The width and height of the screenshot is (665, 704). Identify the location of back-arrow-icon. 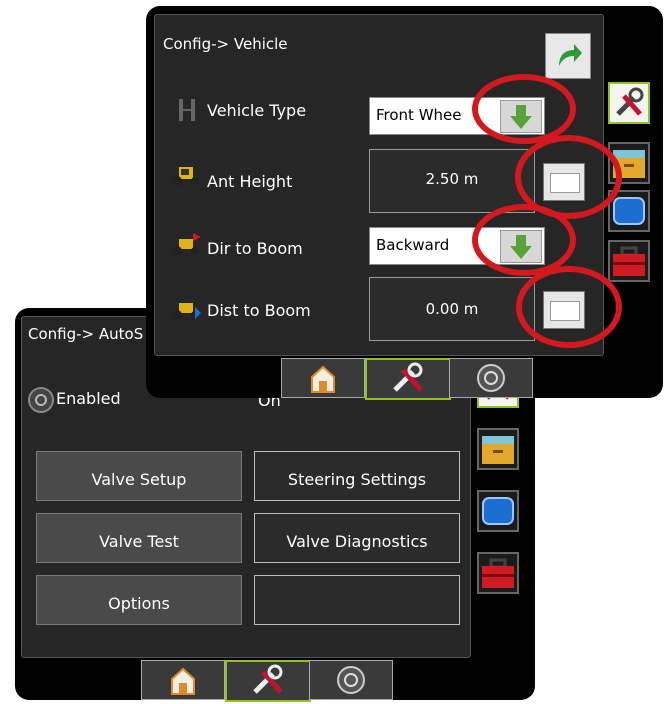
(570, 55).